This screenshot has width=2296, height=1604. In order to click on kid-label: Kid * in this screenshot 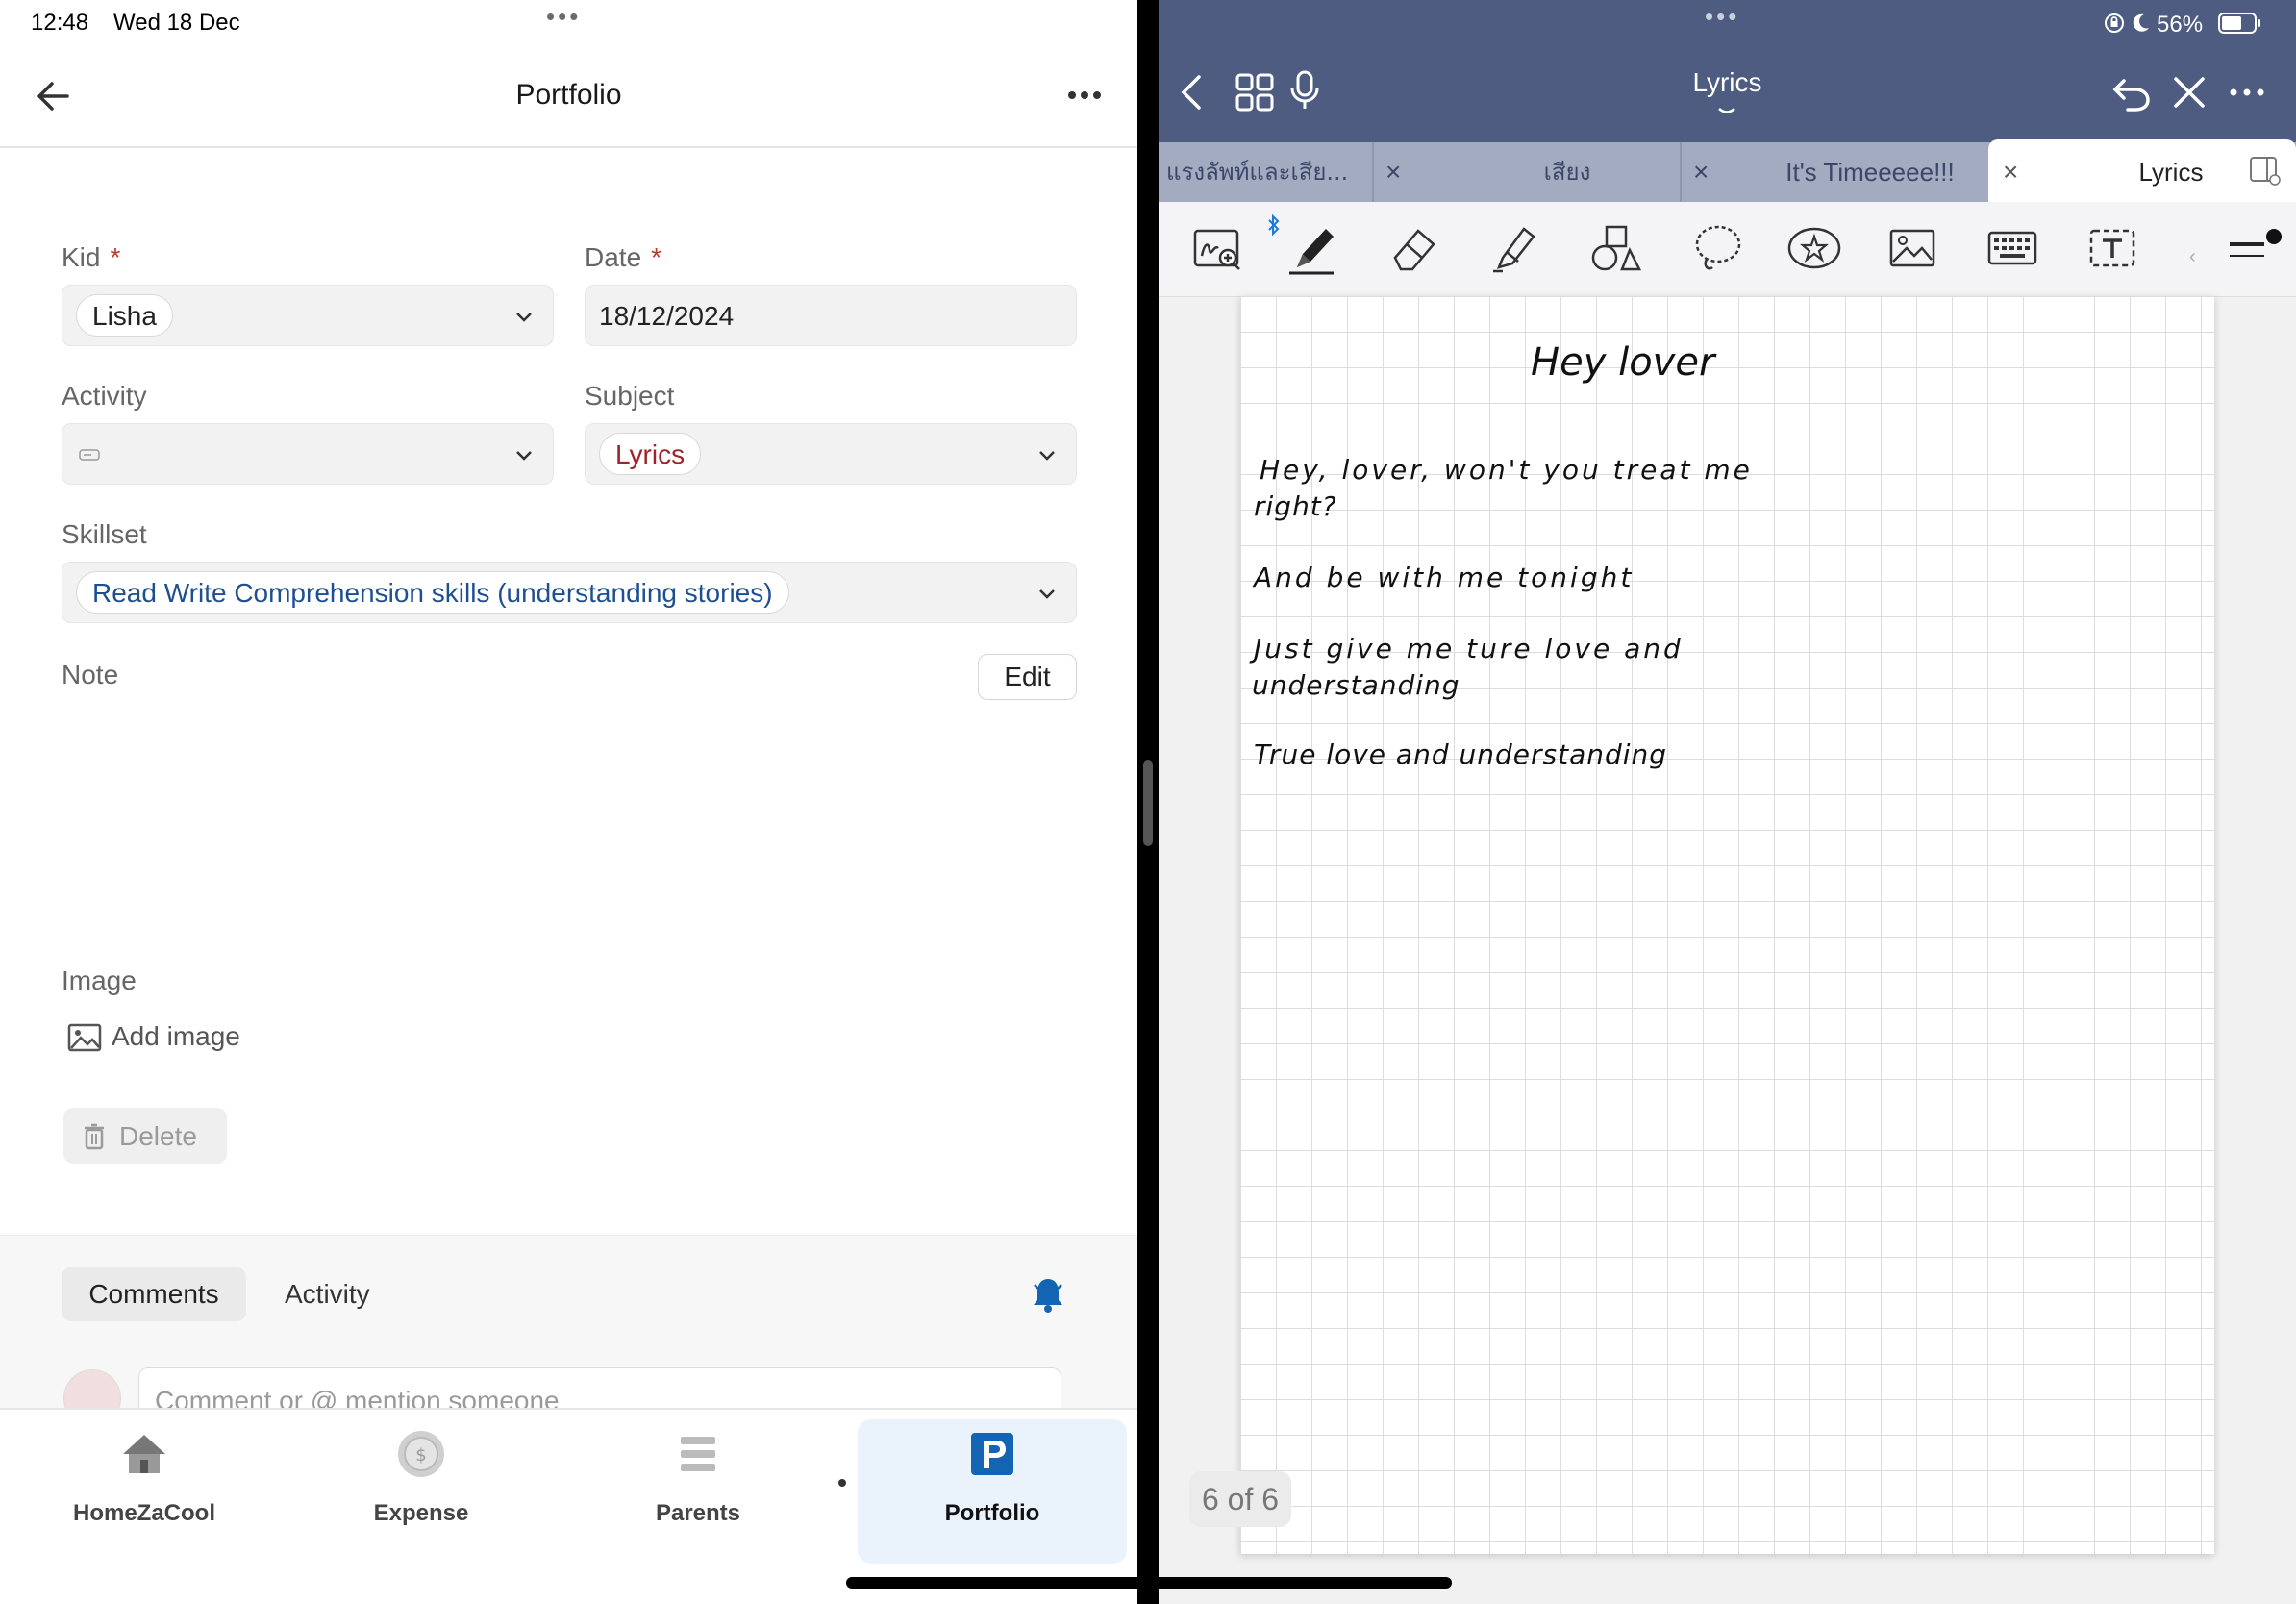, I will do `click(91, 257)`.